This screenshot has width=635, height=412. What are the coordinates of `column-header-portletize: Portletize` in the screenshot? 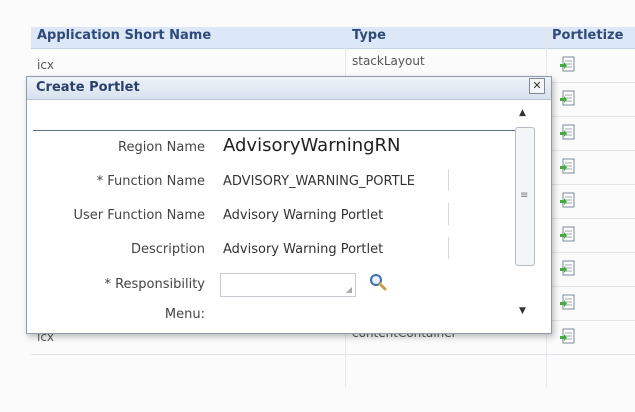 It's located at (588, 35).